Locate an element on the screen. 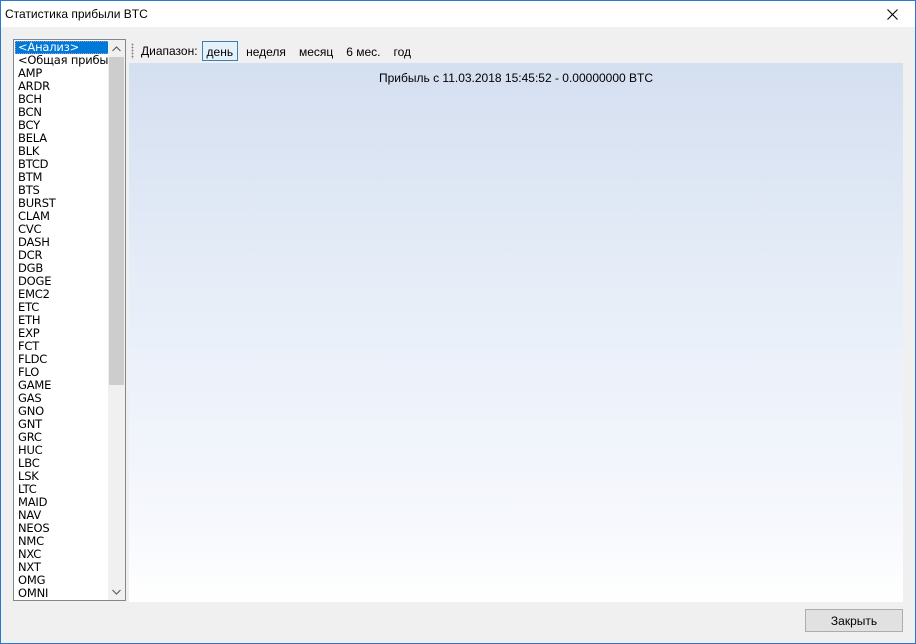 The width and height of the screenshot is (916, 644). list-item: BCY is located at coordinates (62, 125).